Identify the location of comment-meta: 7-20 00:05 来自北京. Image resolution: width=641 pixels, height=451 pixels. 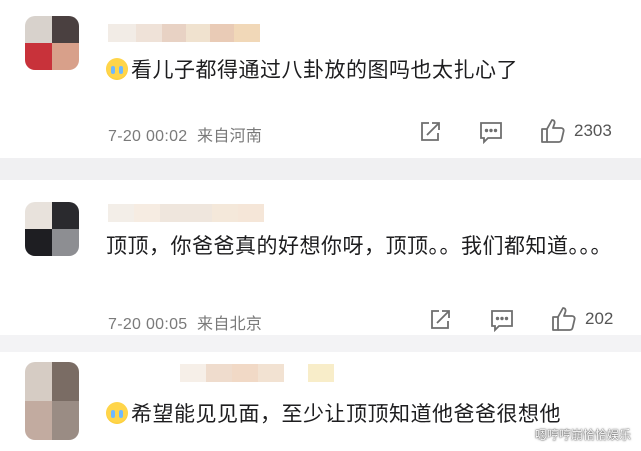
(185, 322).